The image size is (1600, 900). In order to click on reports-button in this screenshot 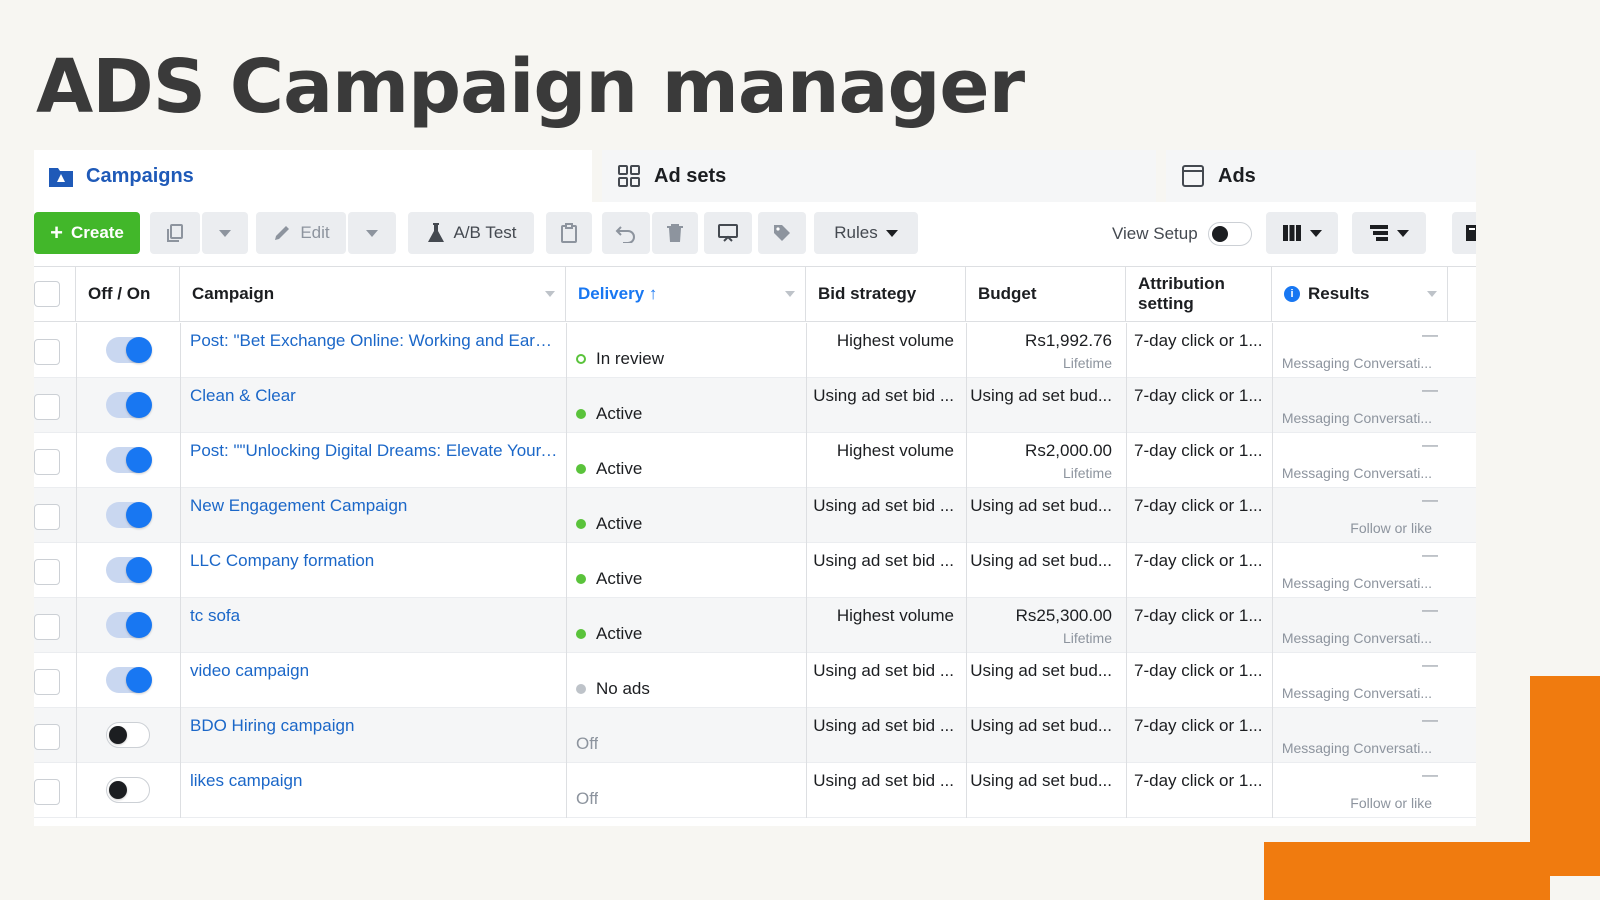, I will do `click(1464, 233)`.